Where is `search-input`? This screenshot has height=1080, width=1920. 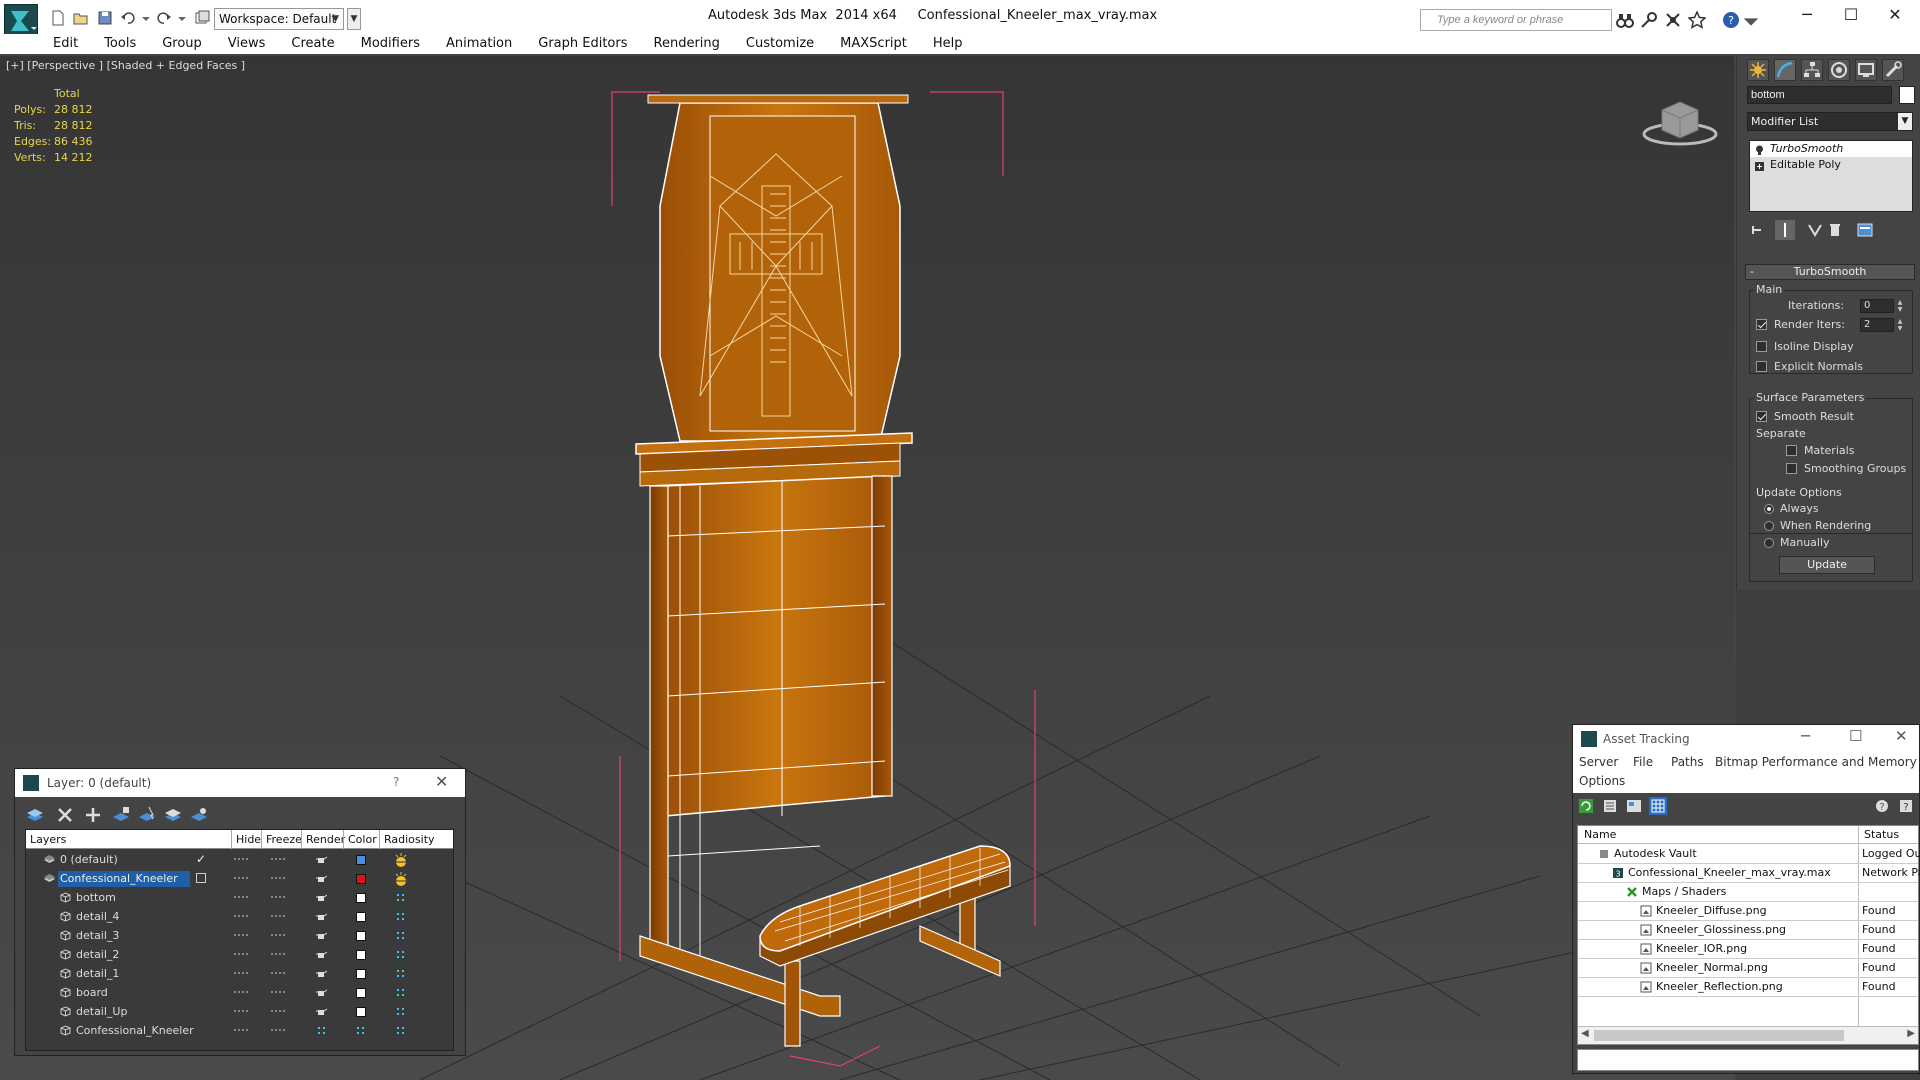 search-input is located at coordinates (1516, 20).